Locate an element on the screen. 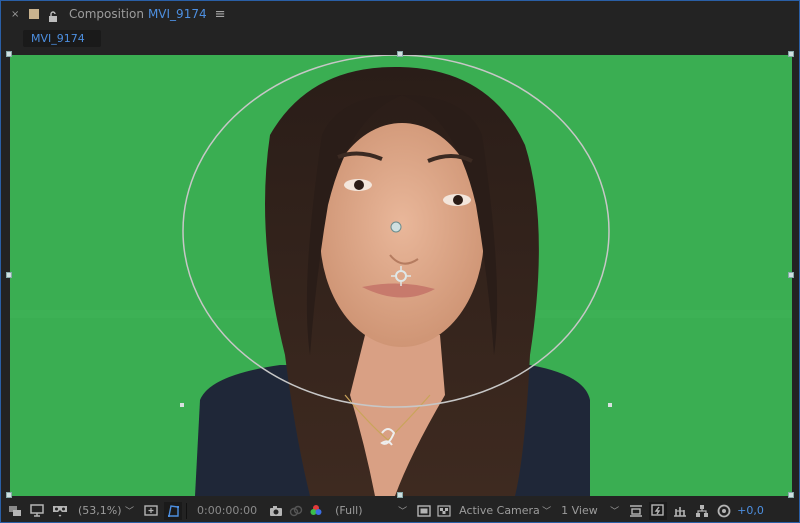  fast-previews-icon is located at coordinates (658, 510).